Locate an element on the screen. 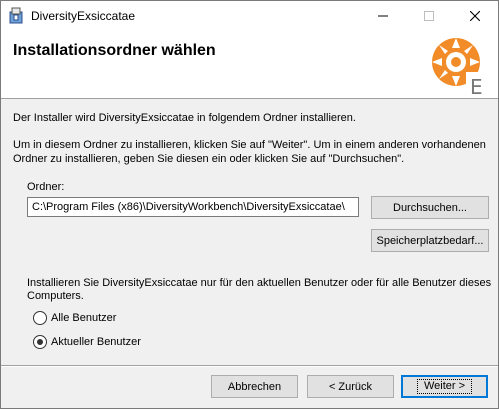 The image size is (499, 409). cancel-button: Abbrechen is located at coordinates (254, 386).